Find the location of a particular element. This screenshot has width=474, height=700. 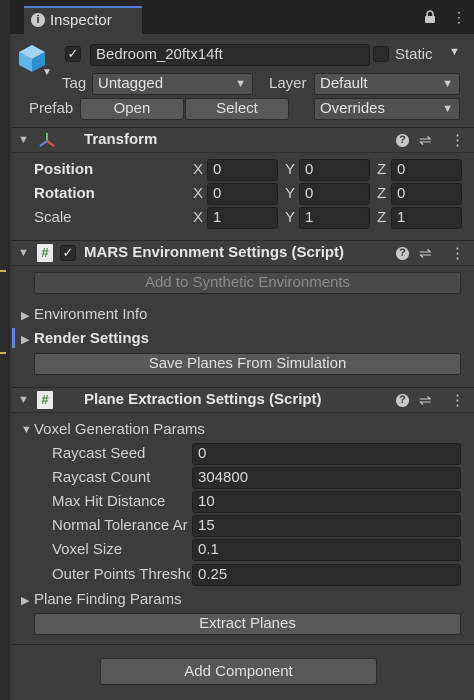

static-checkbox: ✓ is located at coordinates (381, 54).